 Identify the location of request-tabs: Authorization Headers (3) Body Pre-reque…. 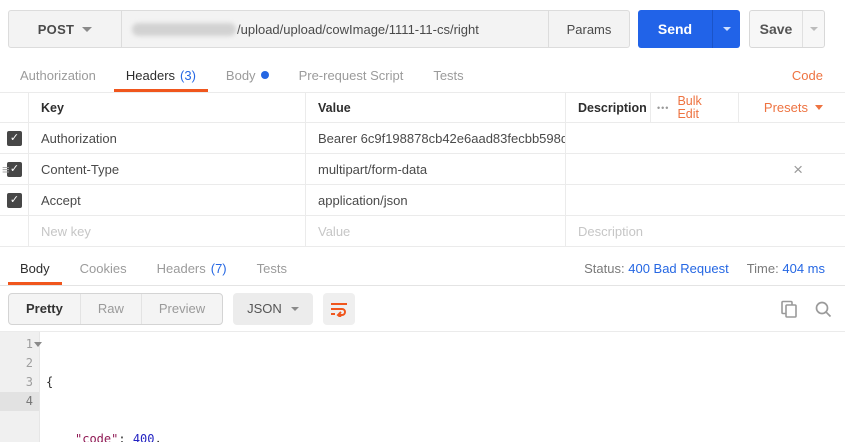
(422, 75).